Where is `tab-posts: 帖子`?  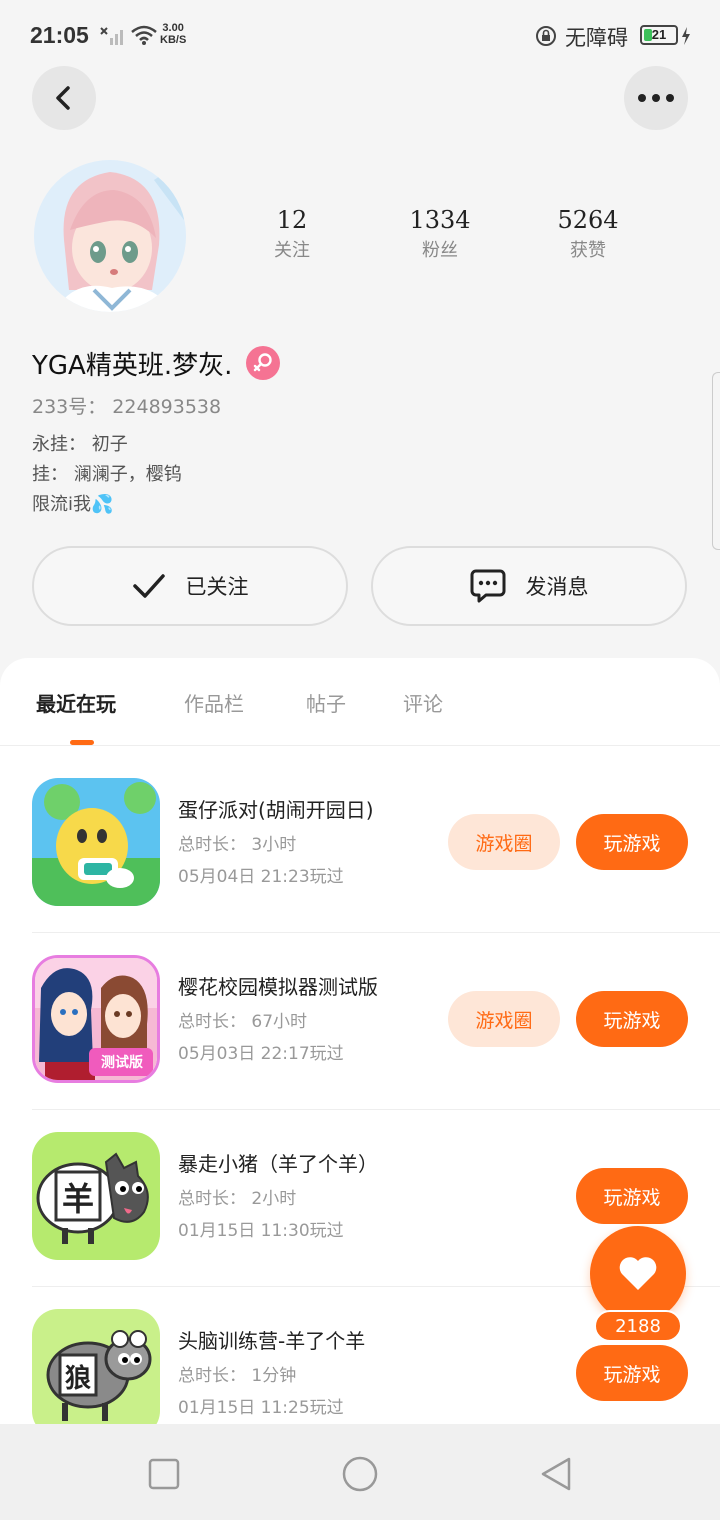 tab-posts: 帖子 is located at coordinates (326, 702).